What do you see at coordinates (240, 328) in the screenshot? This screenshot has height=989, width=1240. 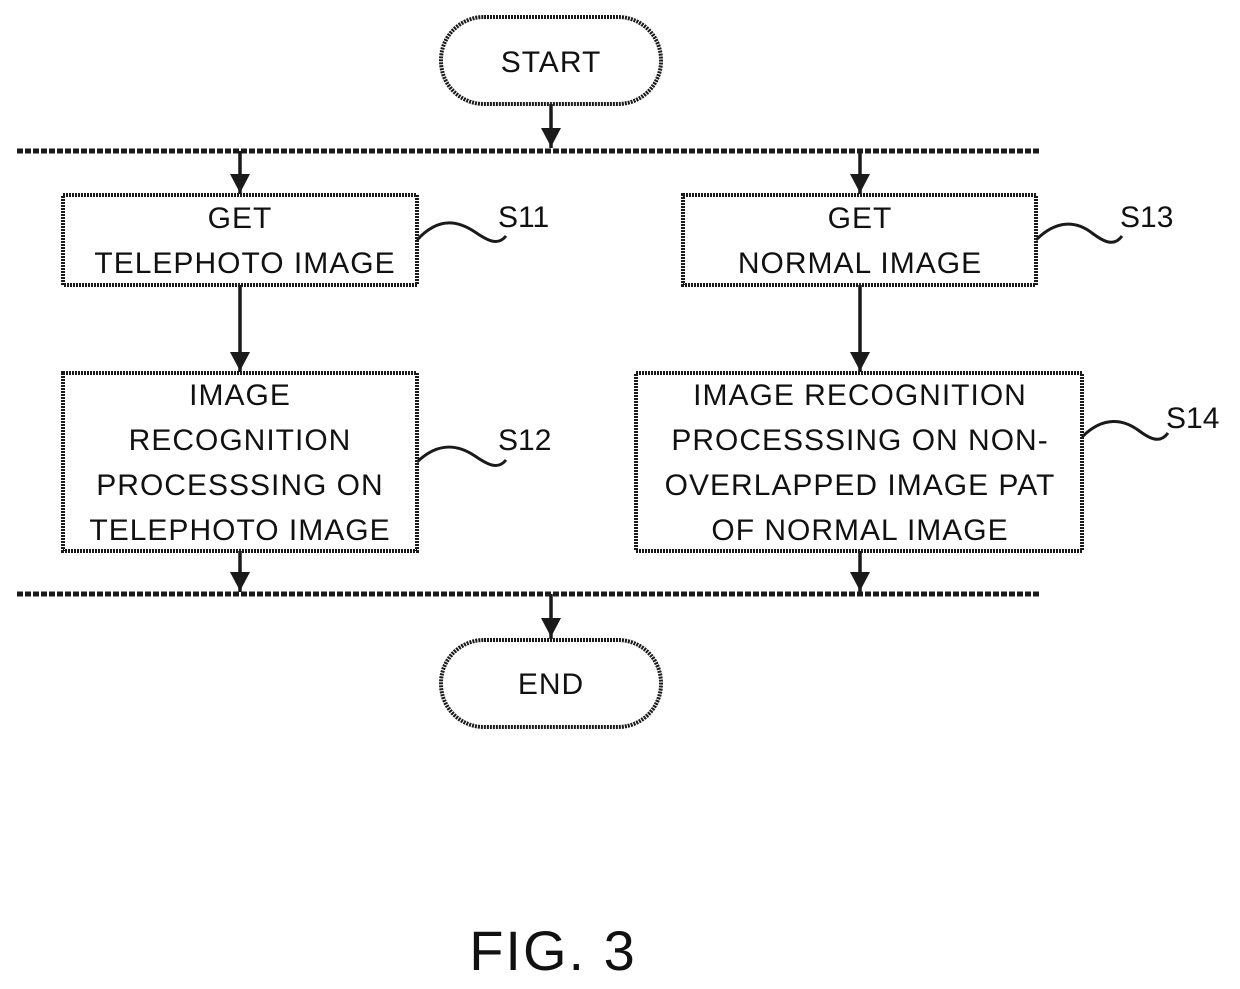 I see `edge-s11-to-s12` at bounding box center [240, 328].